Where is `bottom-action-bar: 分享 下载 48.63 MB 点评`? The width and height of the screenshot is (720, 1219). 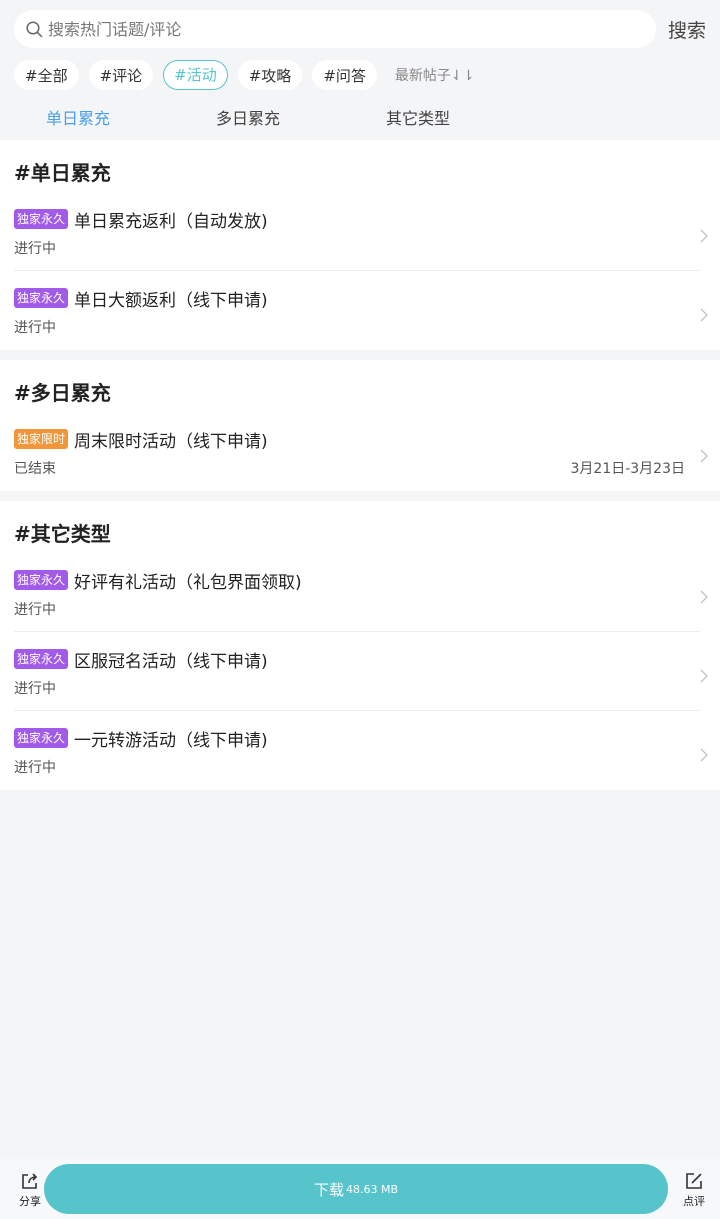
bottom-action-bar: 分享 下载 48.63 MB 点评 is located at coordinates (360, 1189).